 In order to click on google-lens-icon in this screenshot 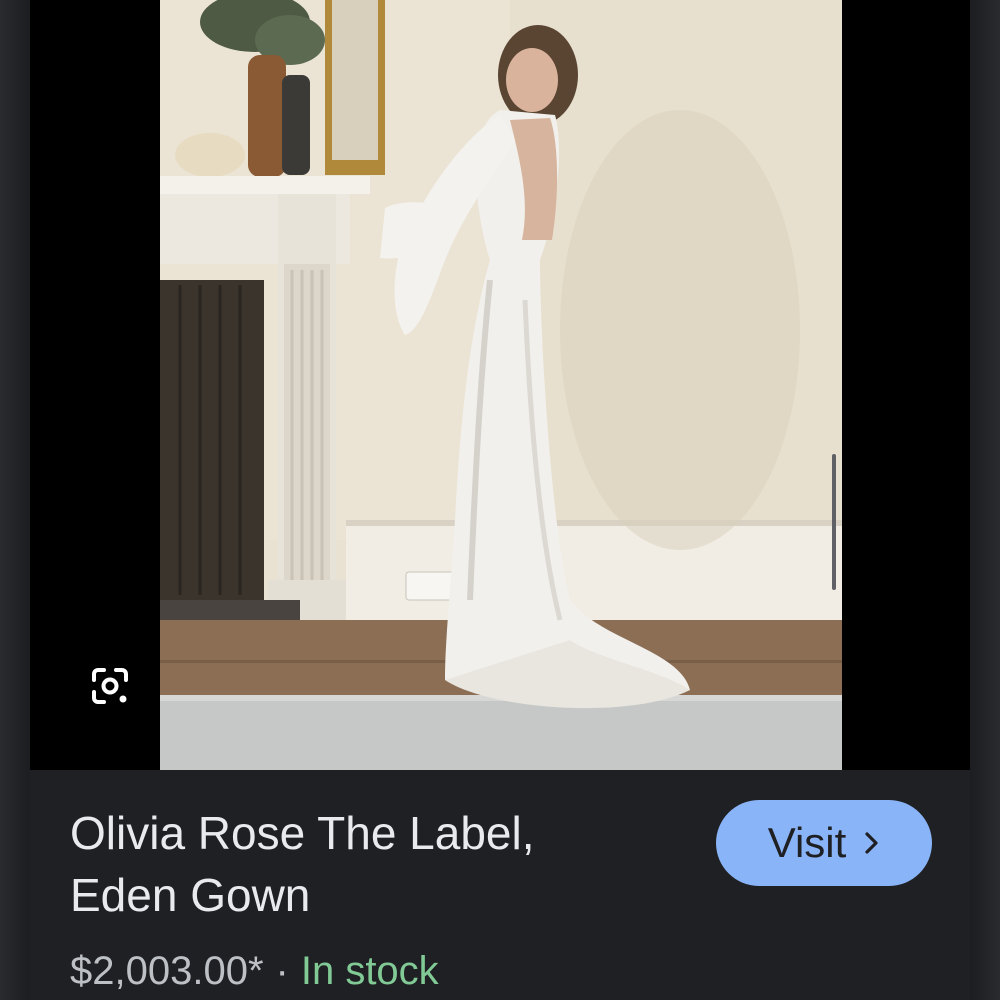, I will do `click(110, 686)`.